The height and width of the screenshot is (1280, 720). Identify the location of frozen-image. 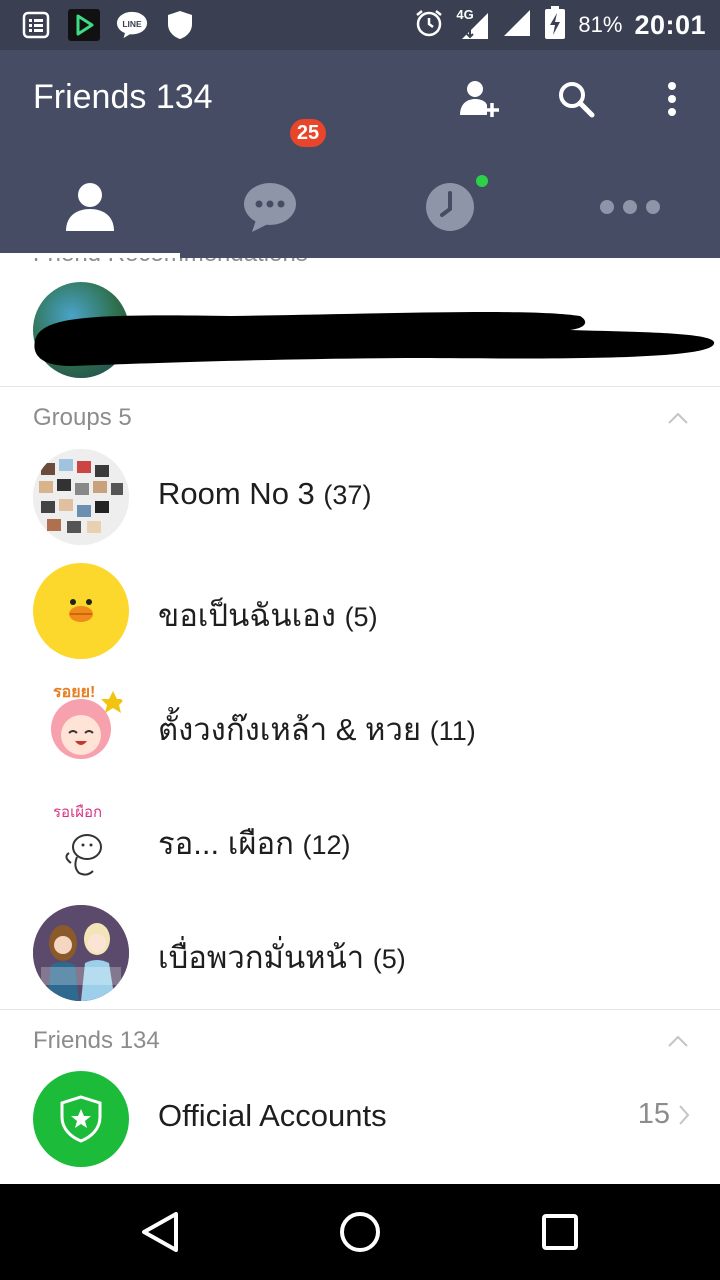
(81, 953).